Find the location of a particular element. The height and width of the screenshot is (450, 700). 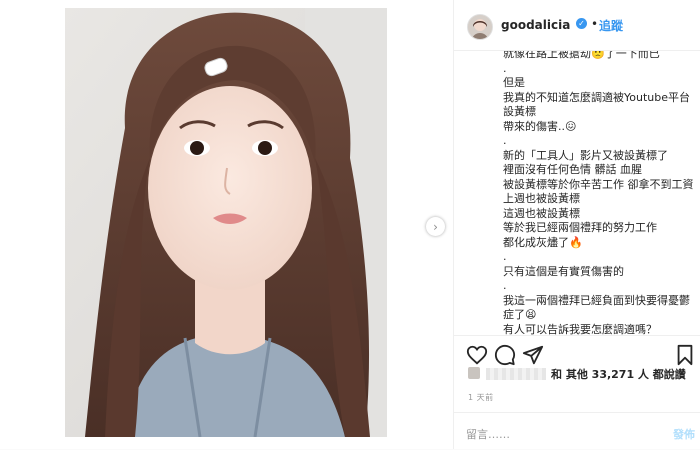

caption-line: 這週也被設黃標 is located at coordinates (541, 213).